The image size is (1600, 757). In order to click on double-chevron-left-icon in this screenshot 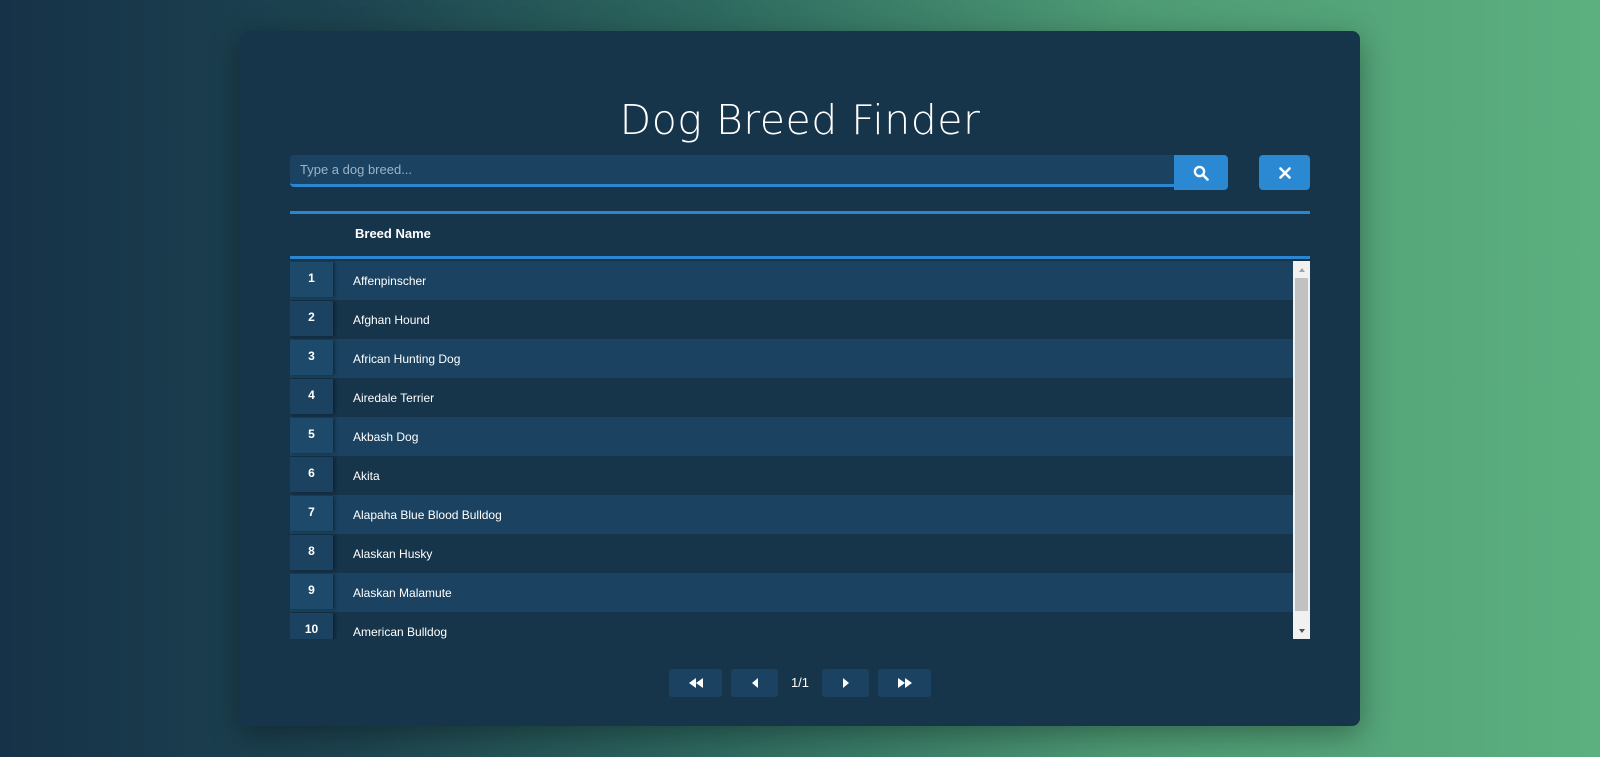, I will do `click(695, 683)`.